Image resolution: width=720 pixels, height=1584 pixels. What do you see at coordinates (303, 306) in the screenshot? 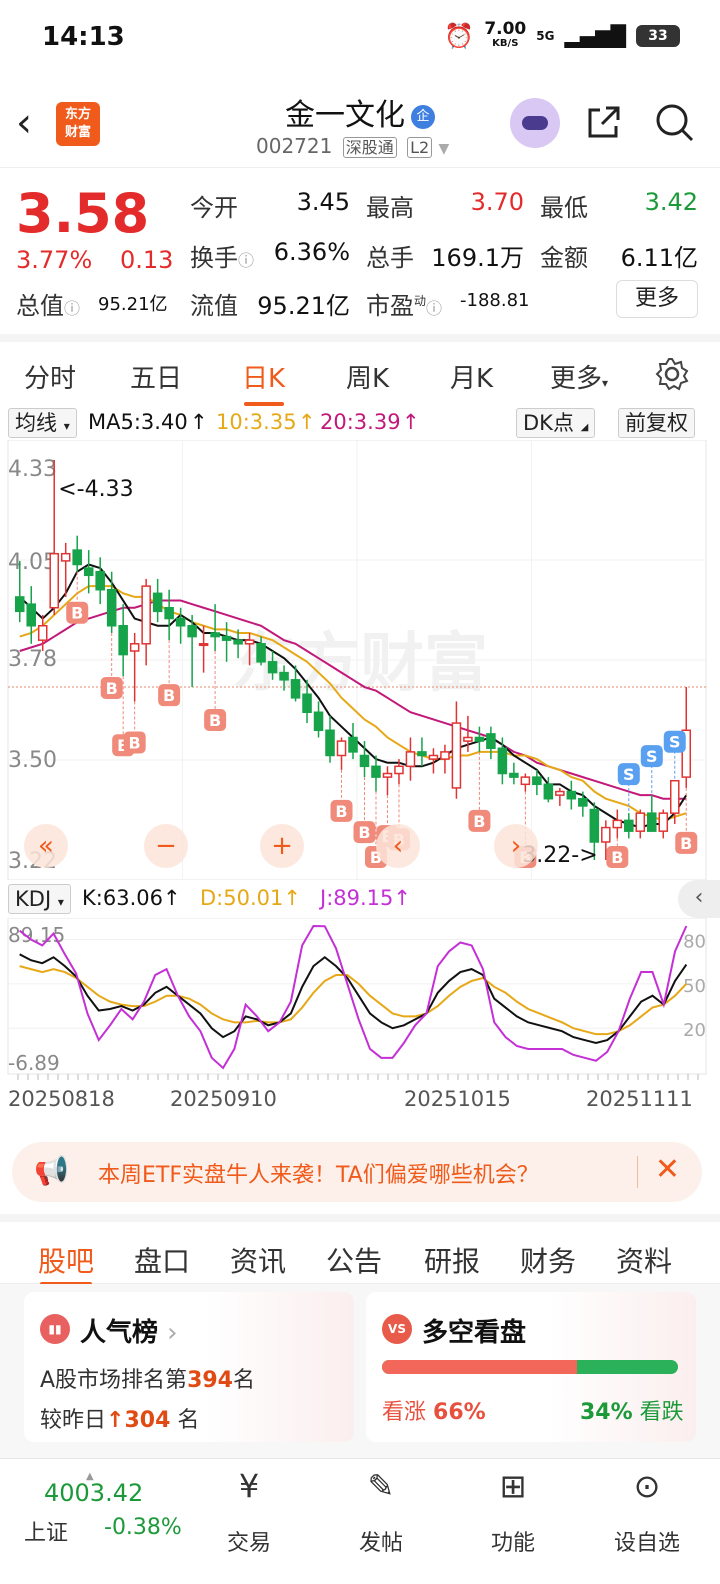
I see `float-cap-value: 95.21亿` at bounding box center [303, 306].